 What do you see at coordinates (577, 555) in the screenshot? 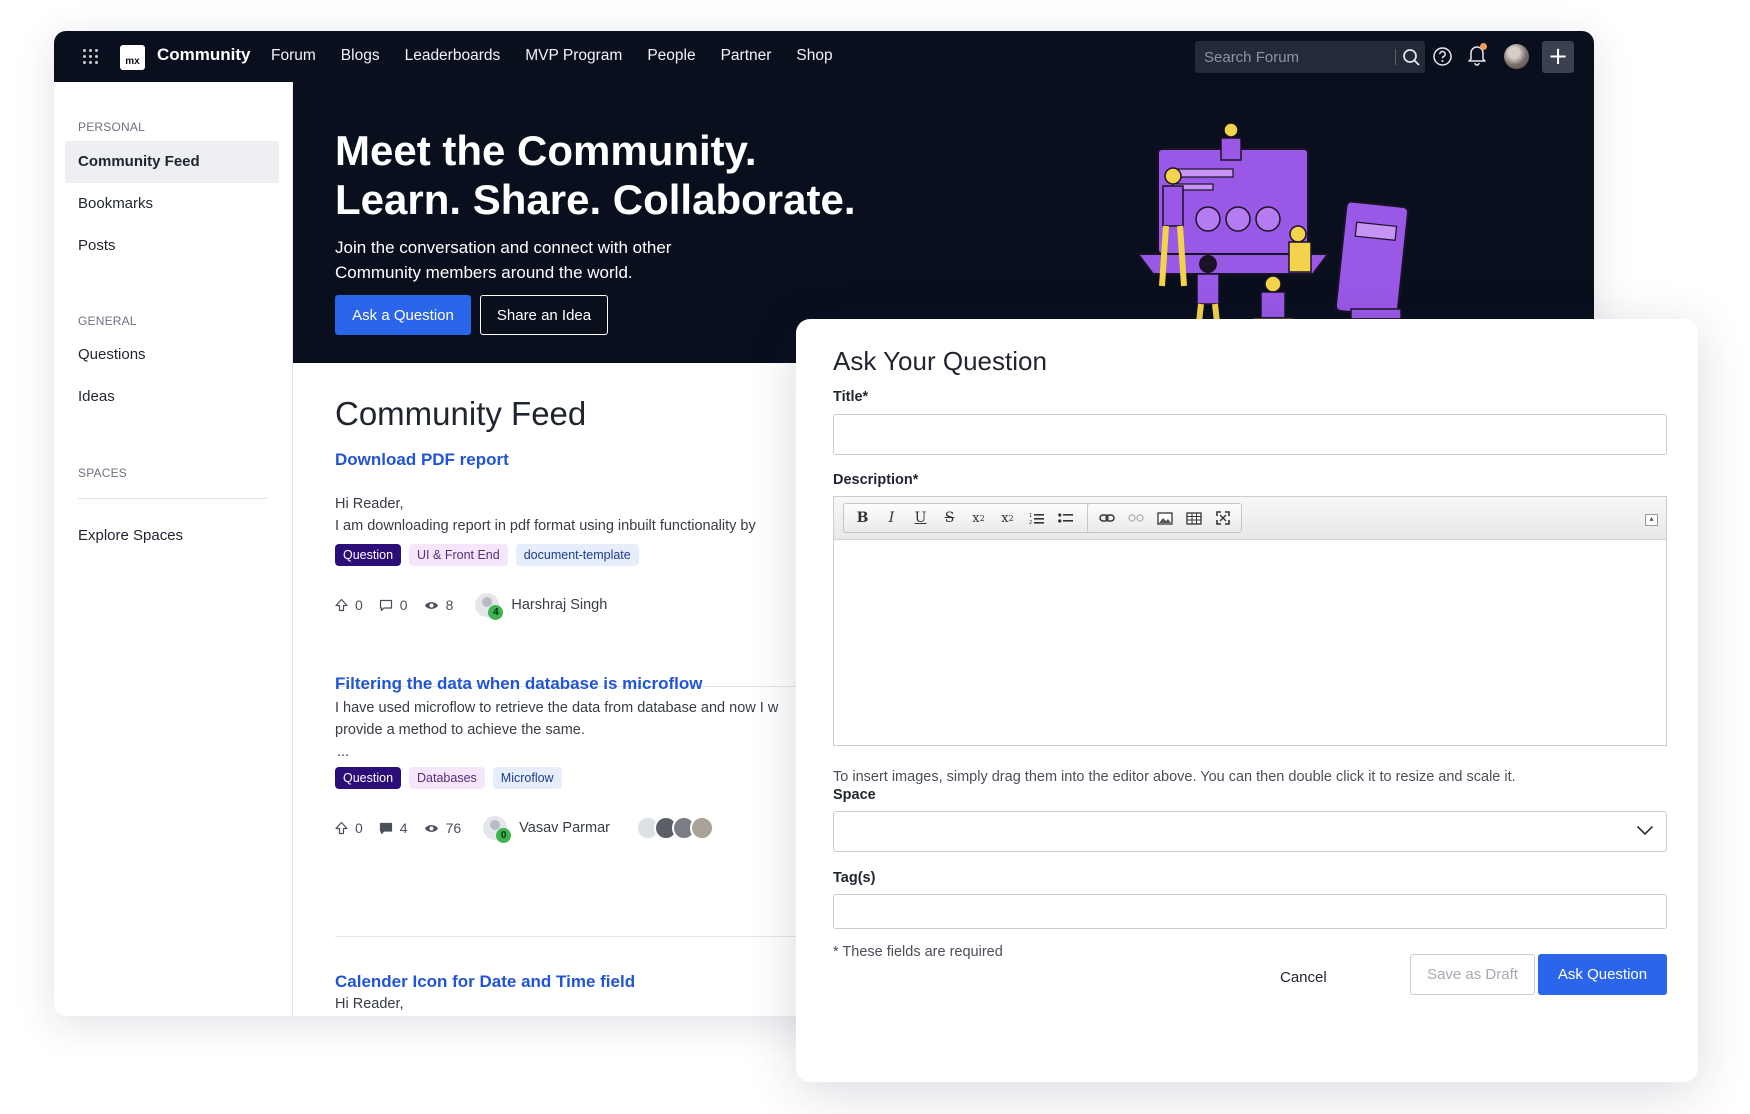
I see `tag-document-template: document-template` at bounding box center [577, 555].